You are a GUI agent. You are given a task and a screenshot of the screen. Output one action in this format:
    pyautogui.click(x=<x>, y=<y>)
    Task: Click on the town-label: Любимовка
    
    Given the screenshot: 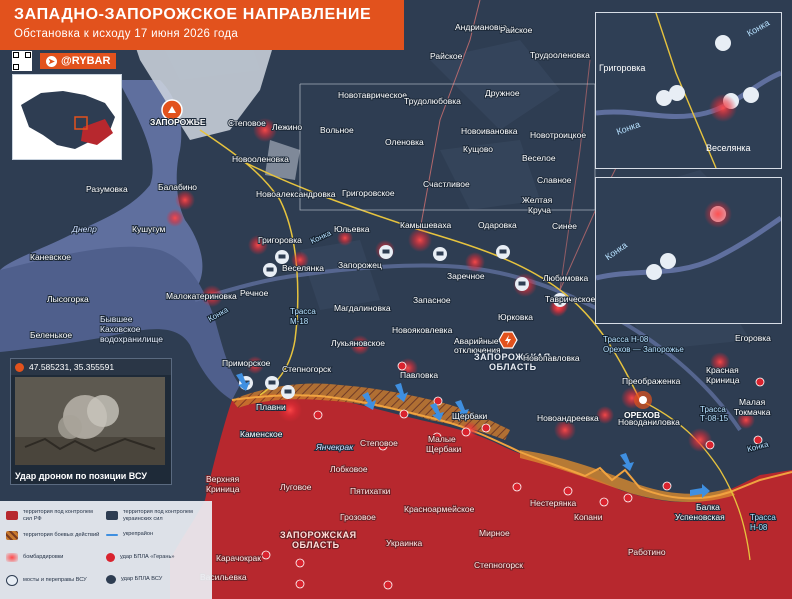 What is the action you would take?
    pyautogui.click(x=566, y=278)
    